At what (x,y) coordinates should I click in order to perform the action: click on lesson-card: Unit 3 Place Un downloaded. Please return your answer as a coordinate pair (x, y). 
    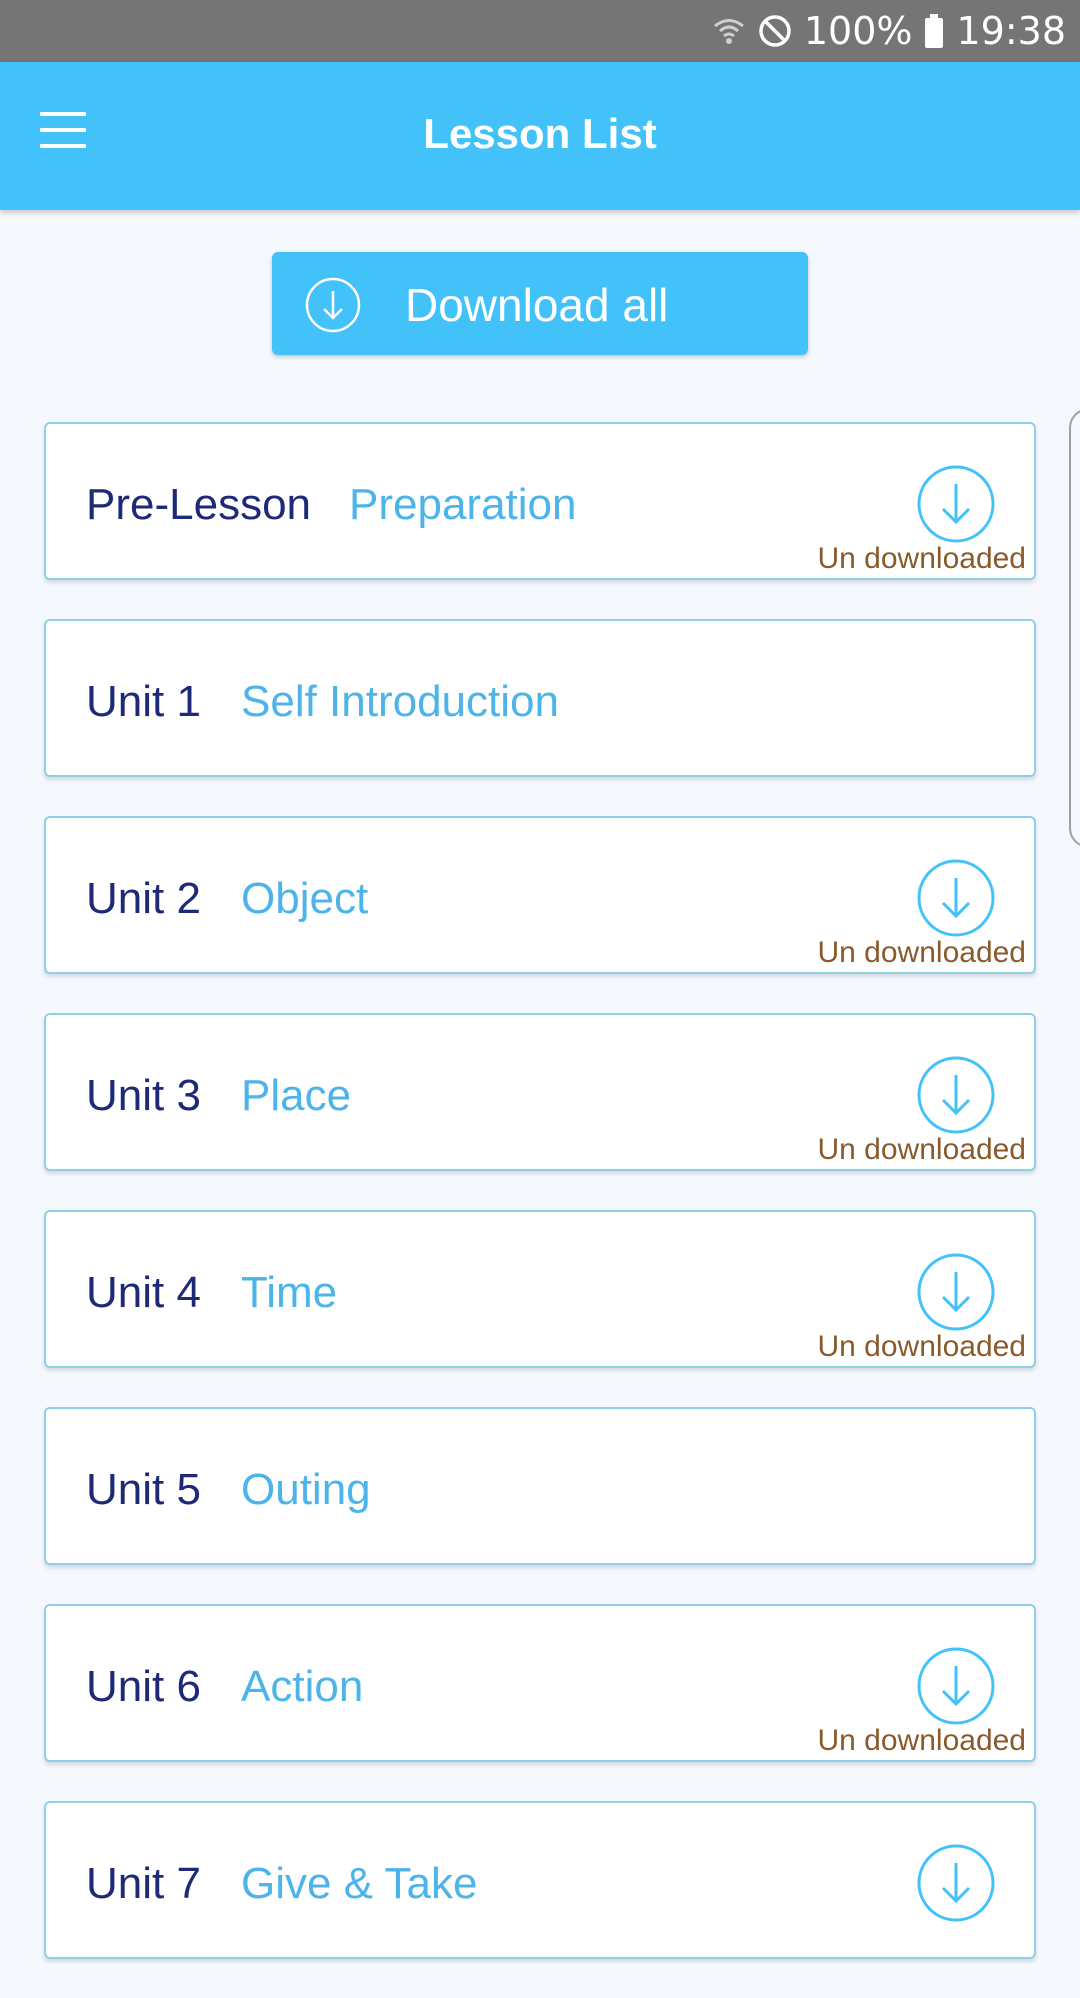
    Looking at the image, I should click on (540, 1092).